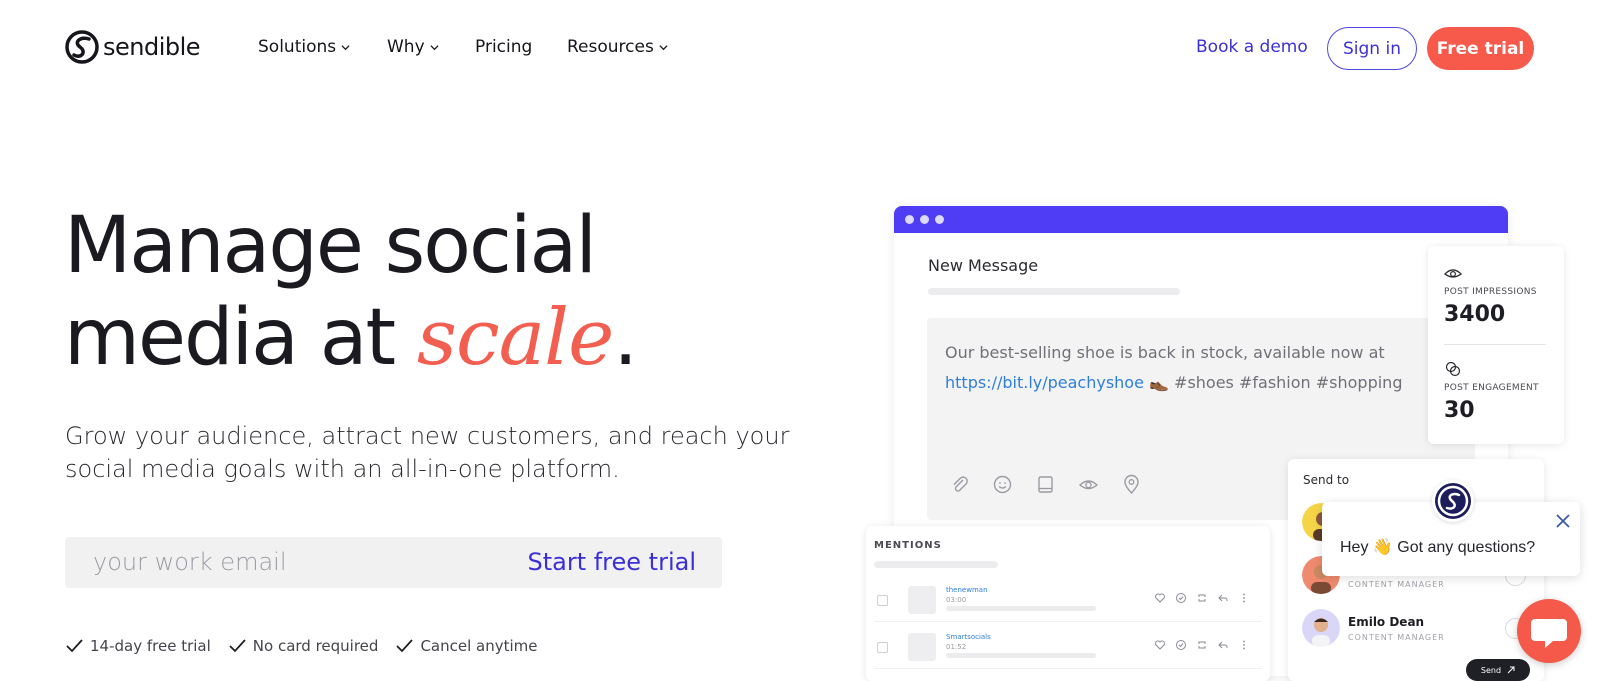  I want to click on send-to-title: Send to, so click(1326, 480).